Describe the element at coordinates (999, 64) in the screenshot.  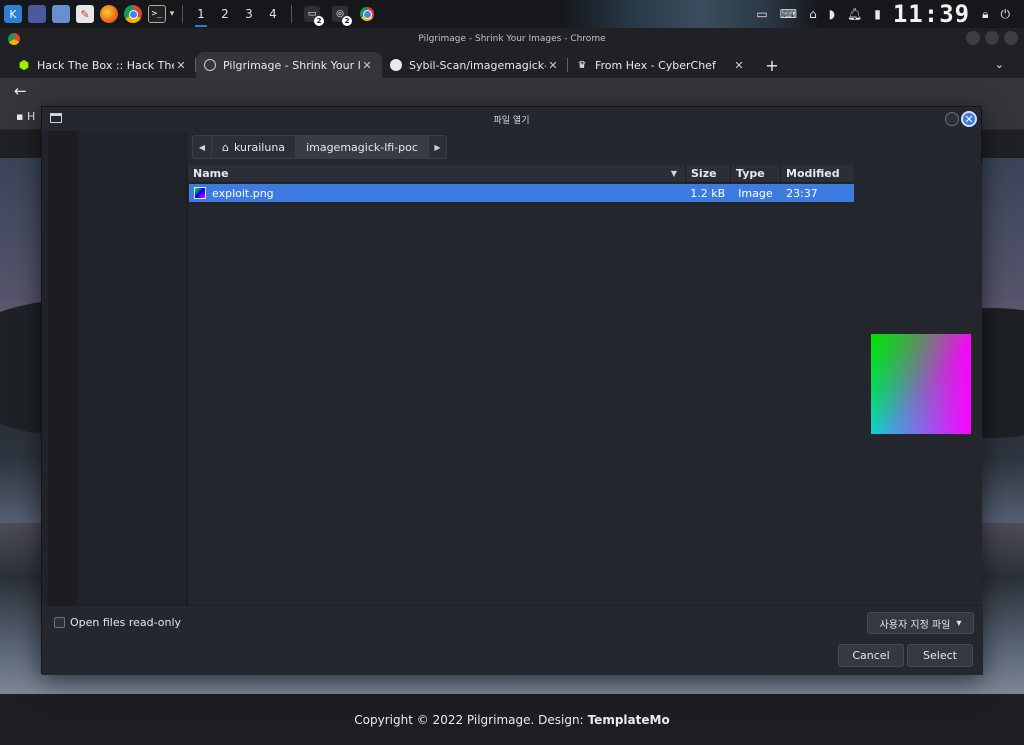
I see `tab-search-chevron-icon: ⌄` at that location.